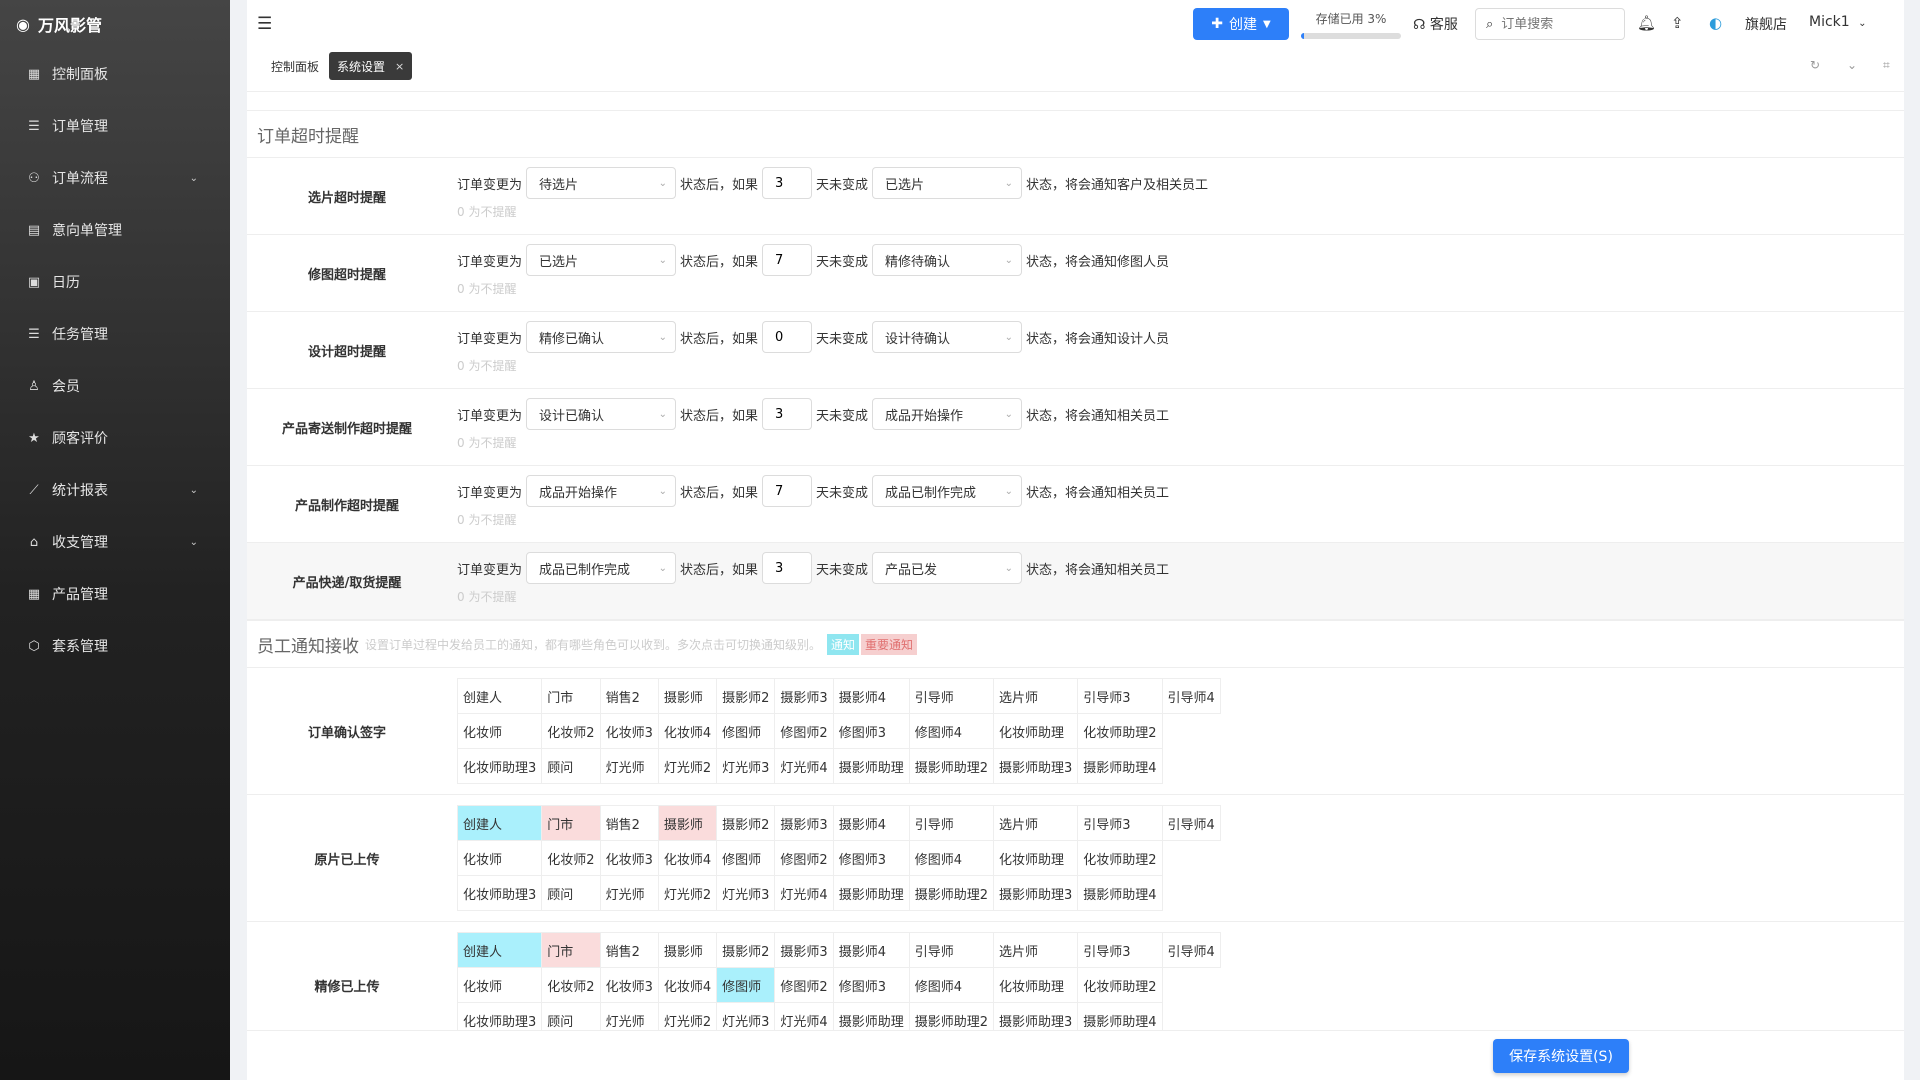 The image size is (1920, 1080). I want to click on role-toggle: 化妆师3, so click(629, 858).